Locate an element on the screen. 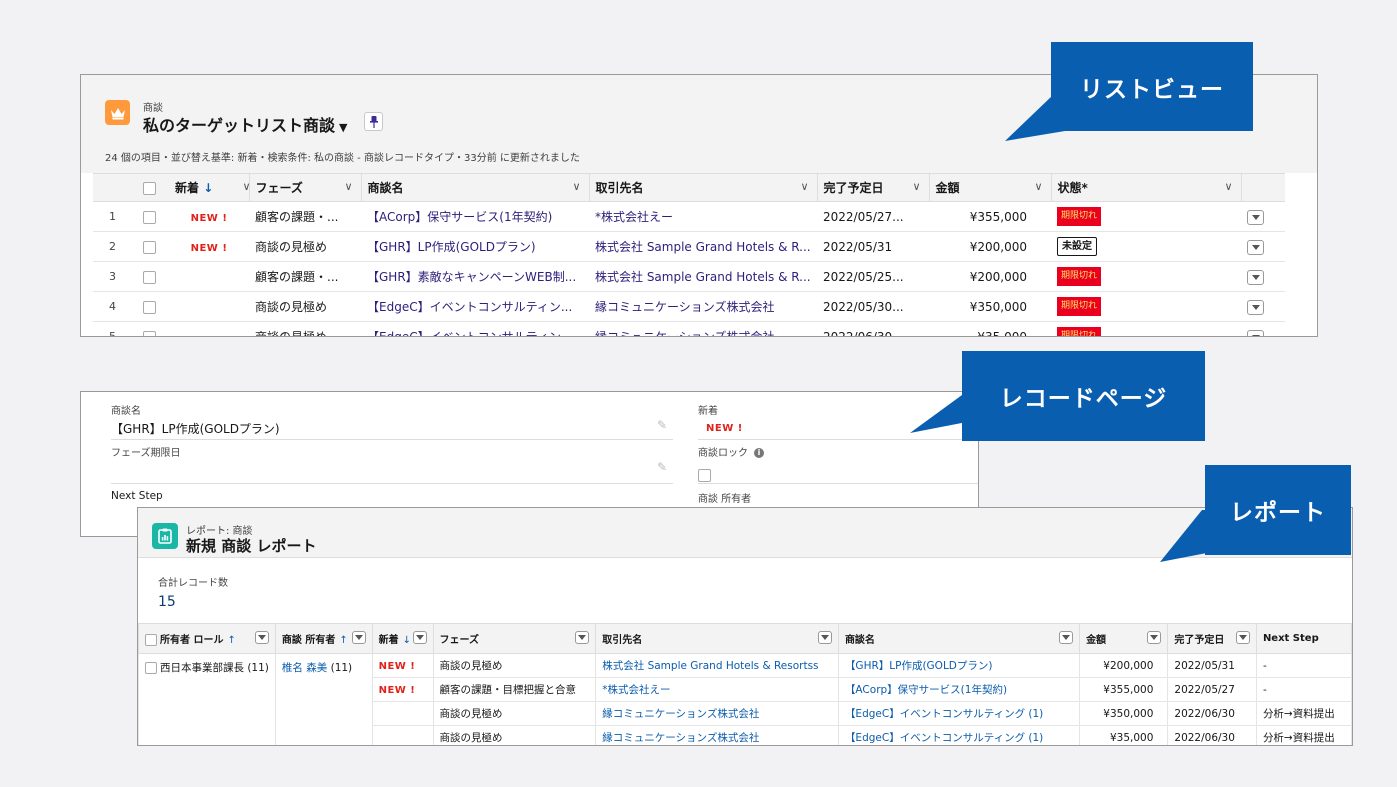  row-number: 5 is located at coordinates (116, 328).